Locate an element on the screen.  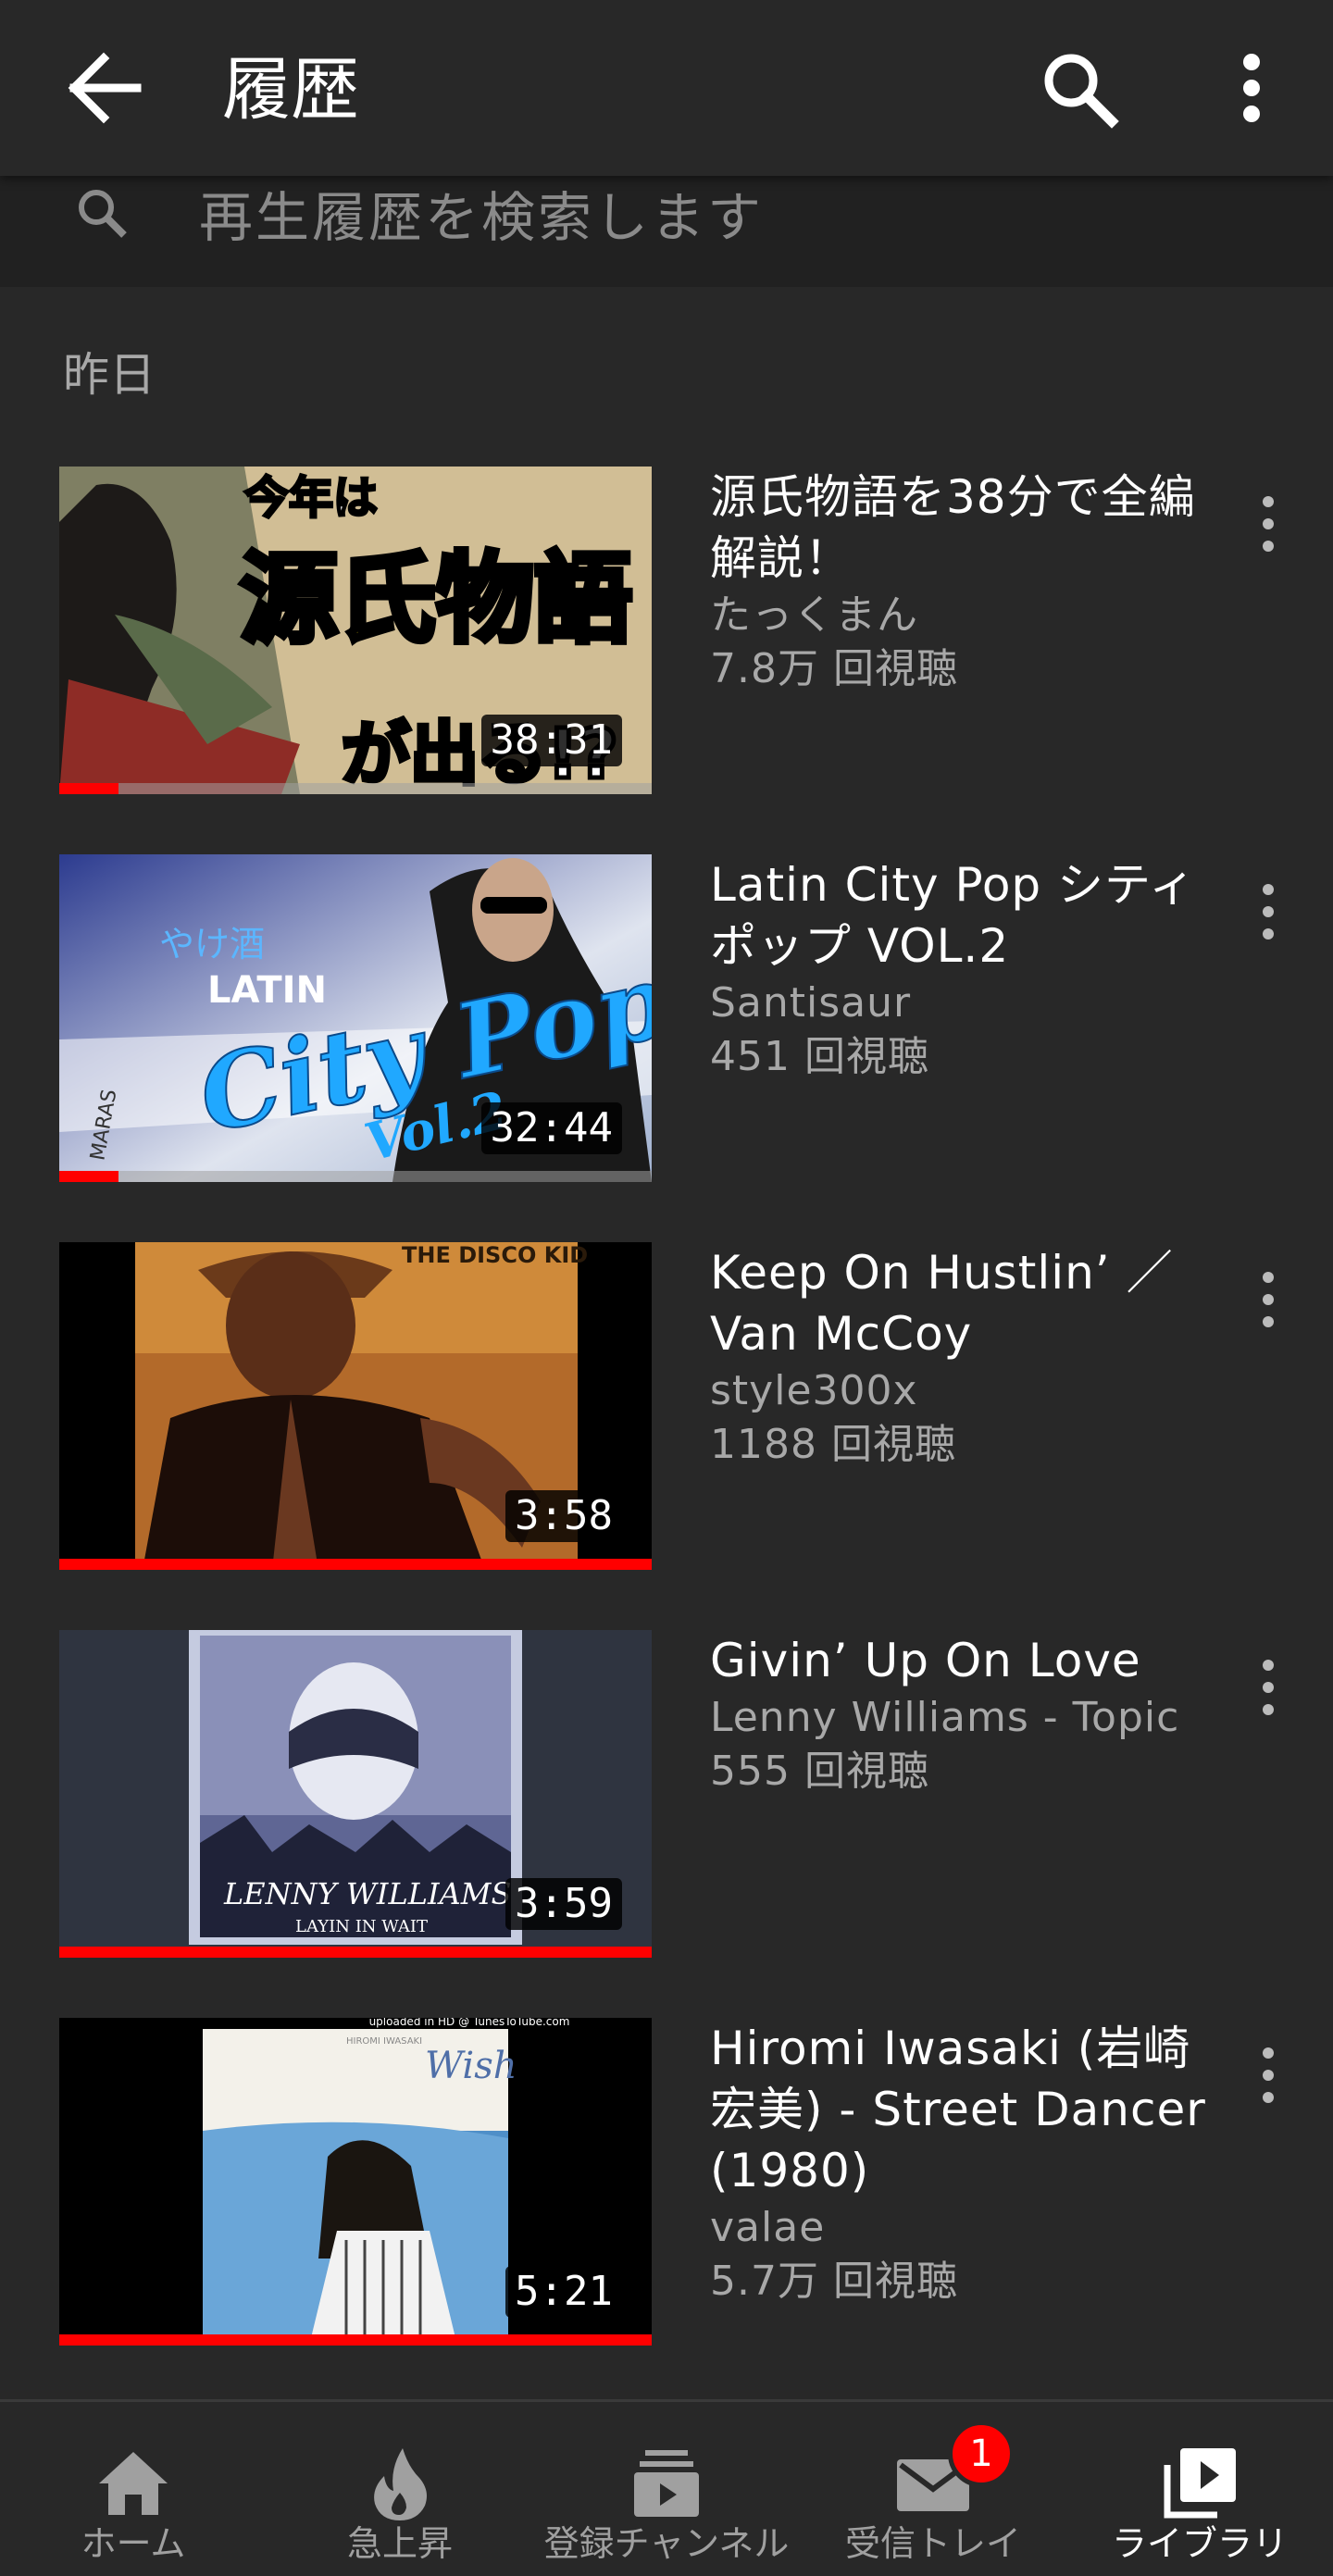
channel-name: Lenny Williams - Topic is located at coordinates (945, 1717).